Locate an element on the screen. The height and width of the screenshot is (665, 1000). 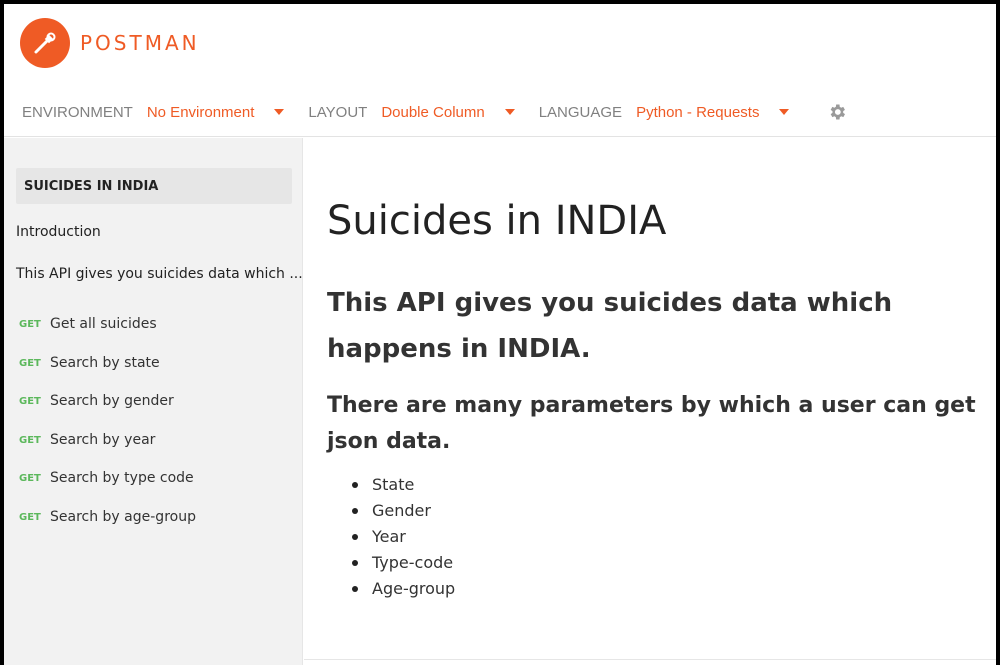
sidebar-item-search-by-year: GET Search by year is located at coordinates (87, 440).